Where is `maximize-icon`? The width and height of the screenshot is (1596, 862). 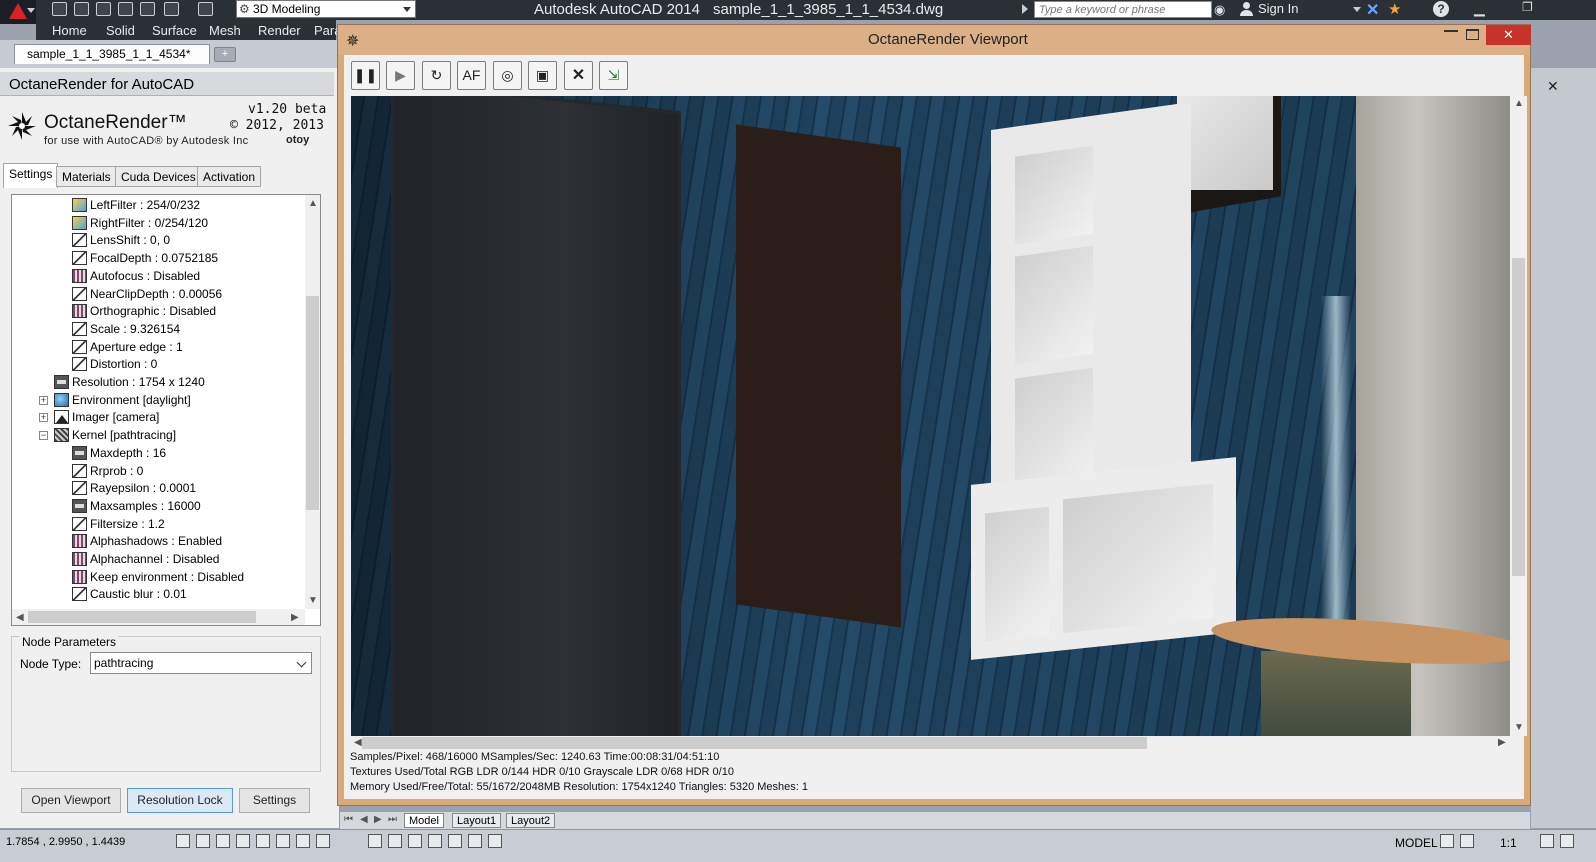 maximize-icon is located at coordinates (1472, 34).